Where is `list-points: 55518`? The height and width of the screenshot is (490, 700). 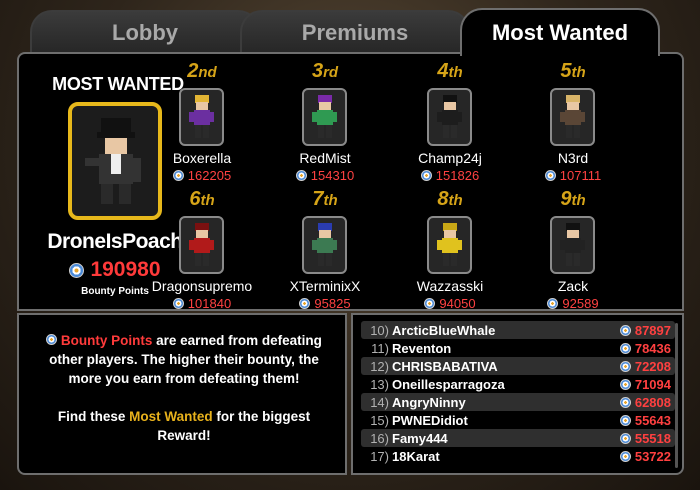
list-points: 55518 is located at coordinates (645, 438).